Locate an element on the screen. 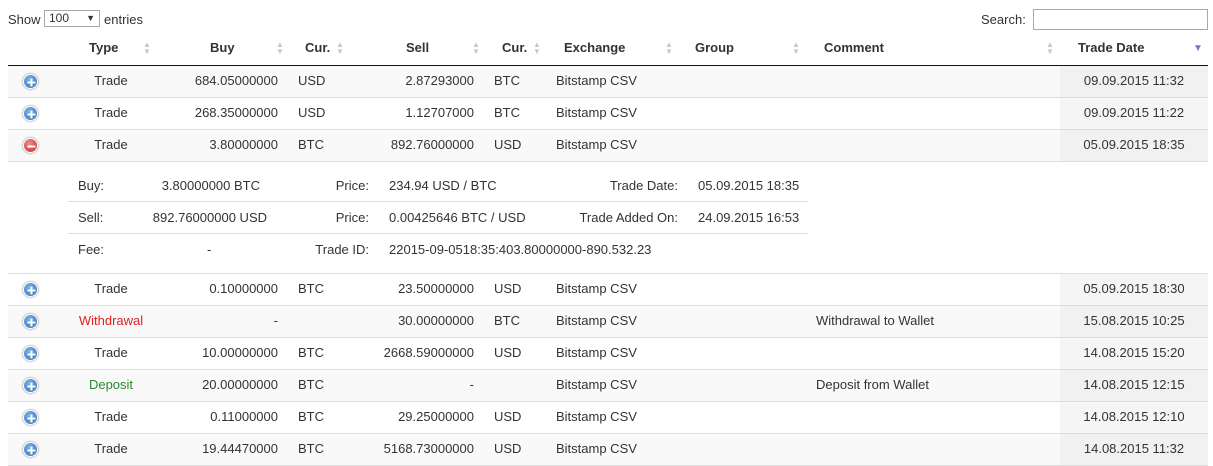 Image resolution: width=1213 pixels, height=466 pixels. cell-trade-date: 05.09.2015 18:35 is located at coordinates (1134, 145).